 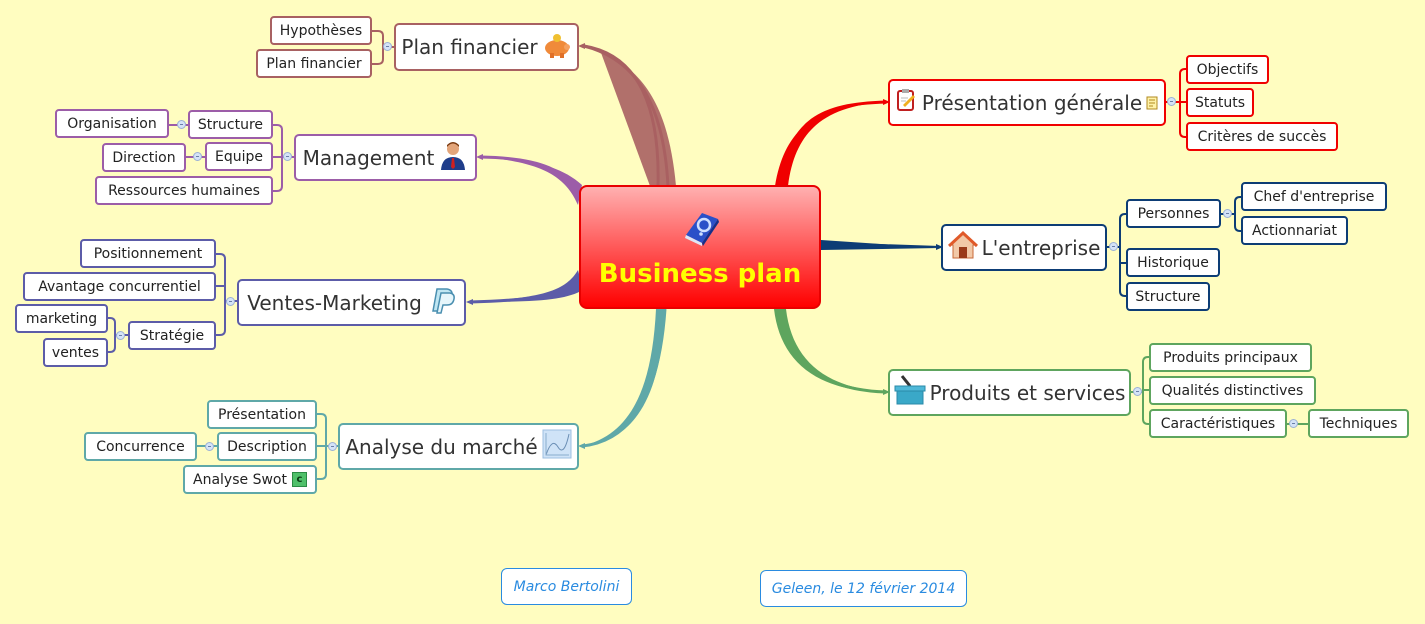 I want to click on subtopic-label: Chef d'entreprise, so click(x=1314, y=196).